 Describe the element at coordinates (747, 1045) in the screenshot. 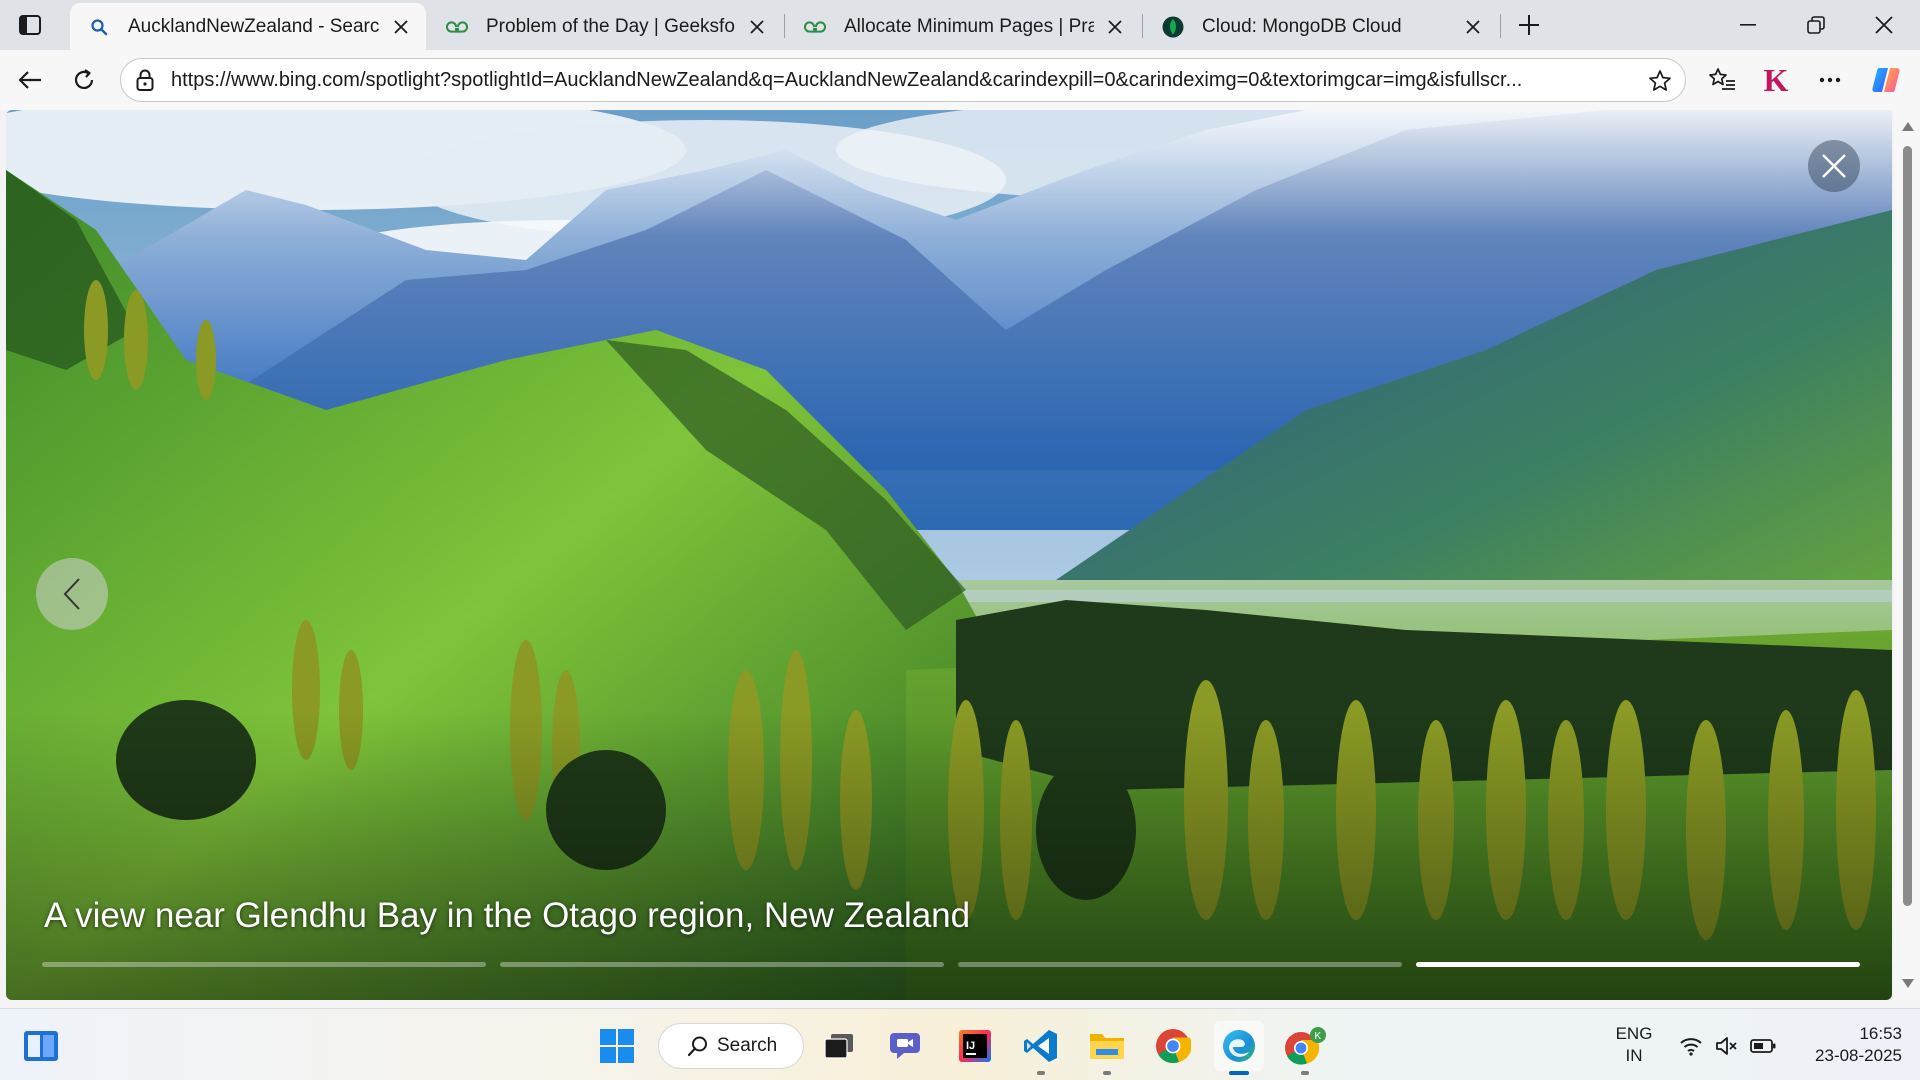

I see `taskbar-search-label: Search` at that location.